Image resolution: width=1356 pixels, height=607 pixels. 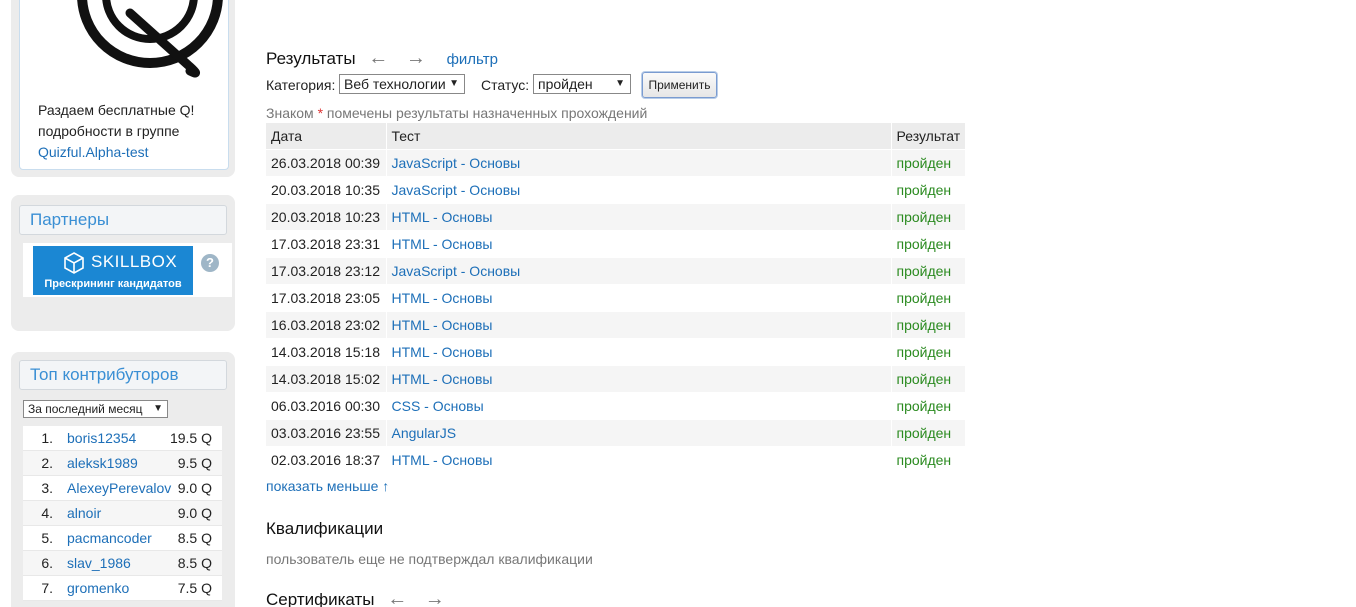 I want to click on qualifications-title: Квалификации, so click(x=325, y=528).